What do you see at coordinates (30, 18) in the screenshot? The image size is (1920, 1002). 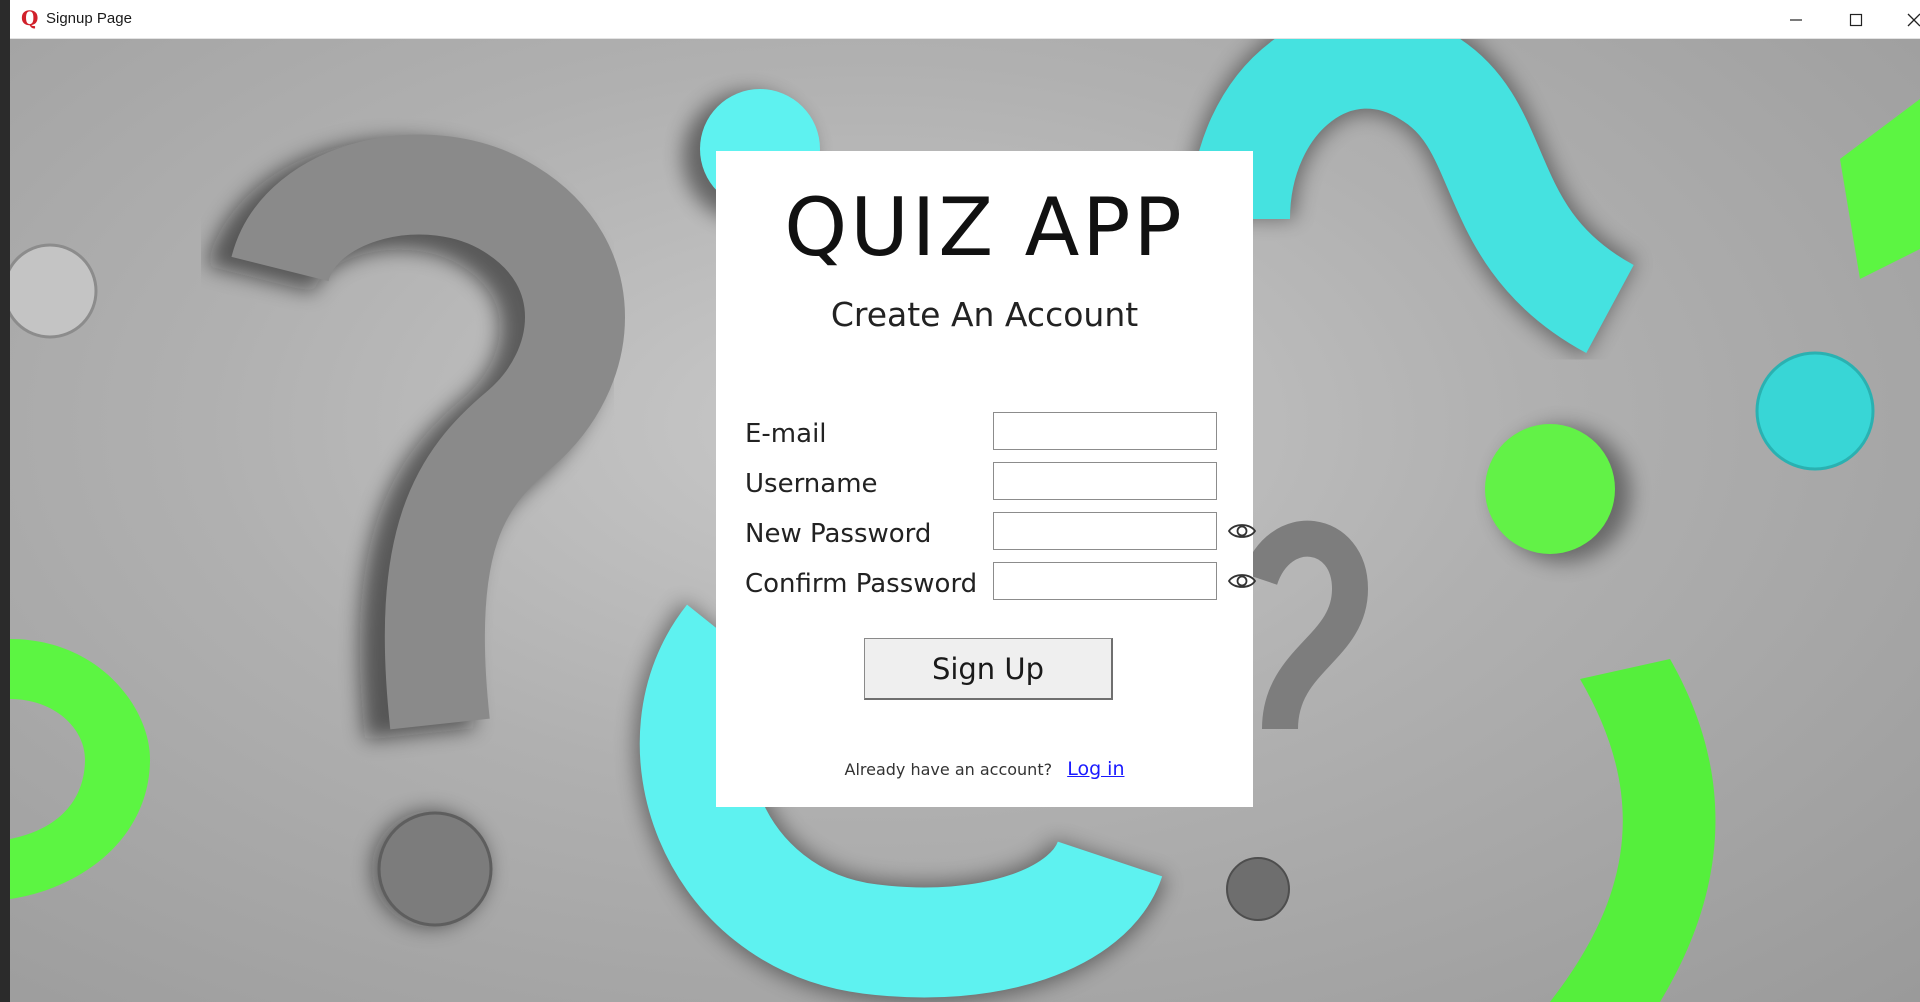 I see `quiz-app-q-icon: Q` at bounding box center [30, 18].